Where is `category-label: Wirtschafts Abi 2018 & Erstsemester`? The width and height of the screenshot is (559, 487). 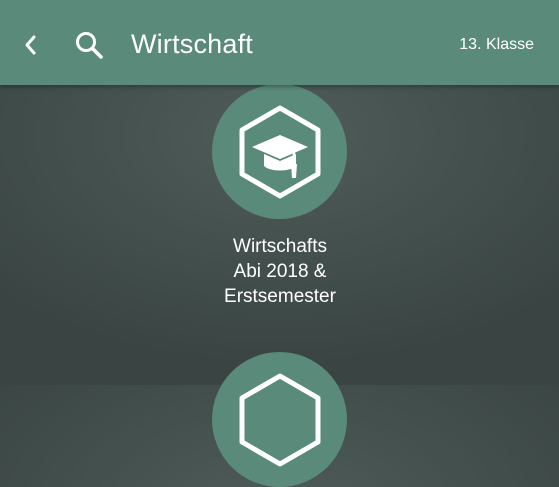
category-label: Wirtschafts Abi 2018 & Erstsemester is located at coordinates (280, 271).